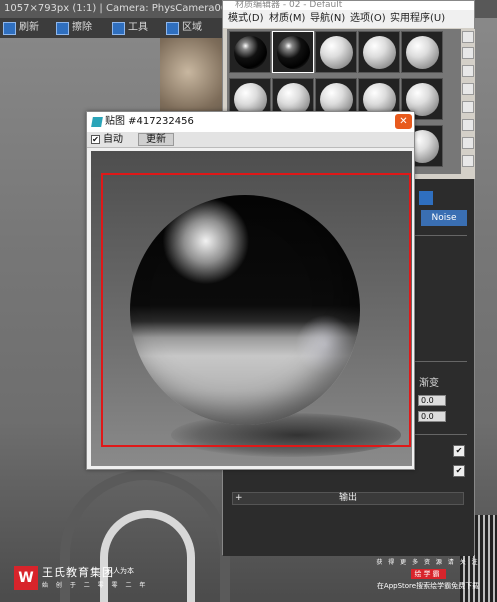 The width and height of the screenshot is (497, 602). What do you see at coordinates (459, 451) in the screenshot?
I see `checkbox-1: ✔` at bounding box center [459, 451].